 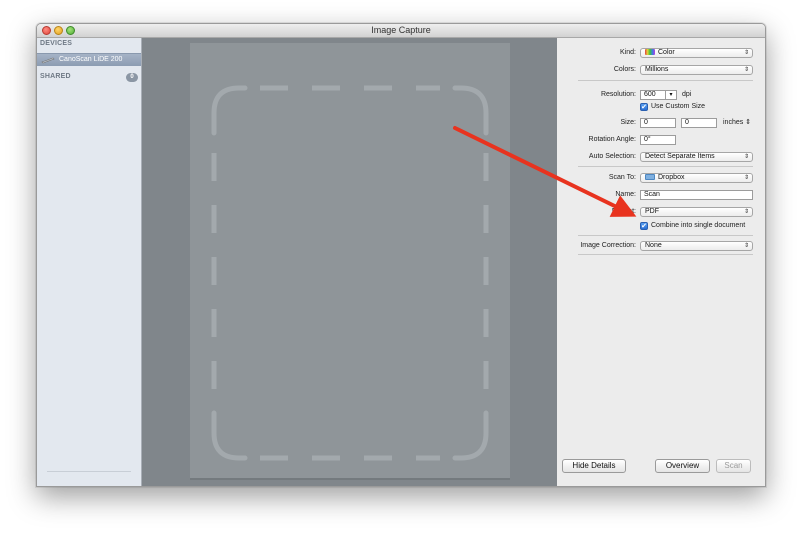 What do you see at coordinates (699, 123) in the screenshot?
I see `size-height-field: 0` at bounding box center [699, 123].